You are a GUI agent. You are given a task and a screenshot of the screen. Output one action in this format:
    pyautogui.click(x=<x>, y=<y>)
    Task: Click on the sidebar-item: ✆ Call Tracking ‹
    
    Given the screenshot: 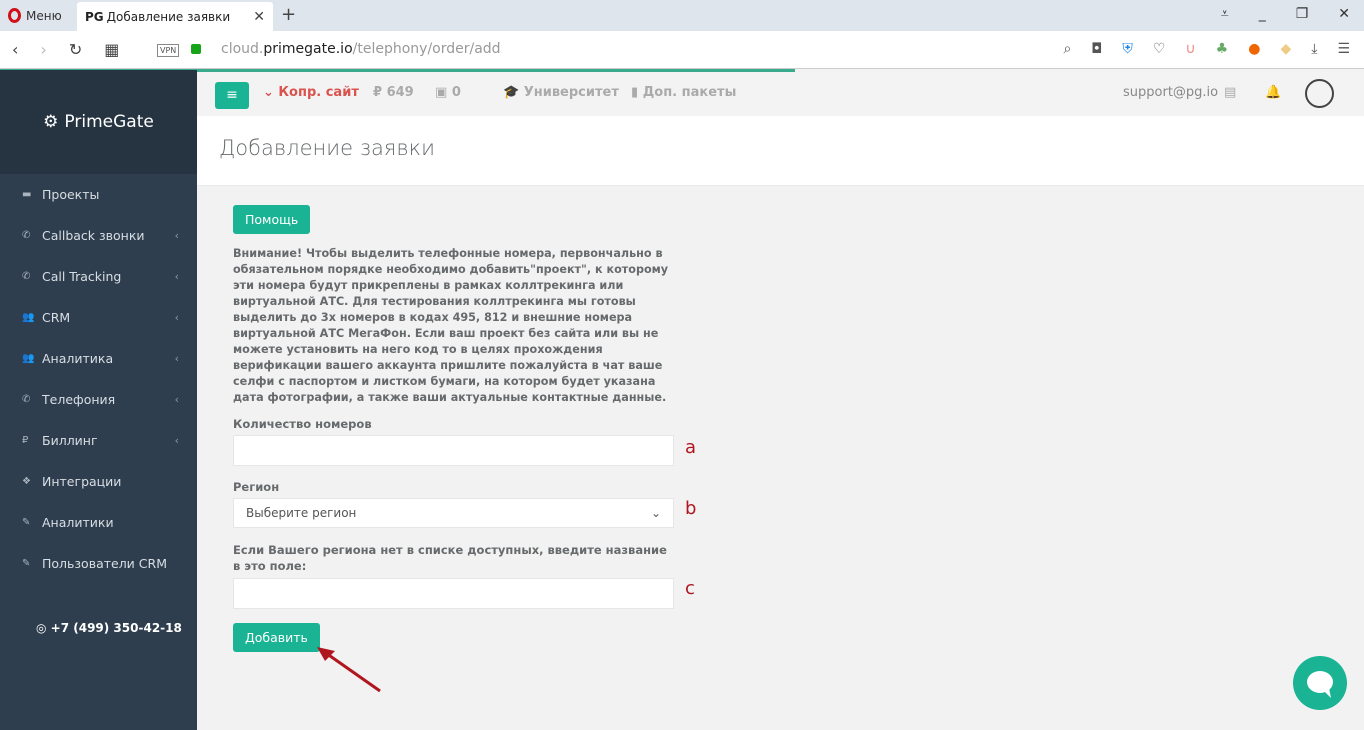 What is the action you would take?
    pyautogui.click(x=98, y=276)
    